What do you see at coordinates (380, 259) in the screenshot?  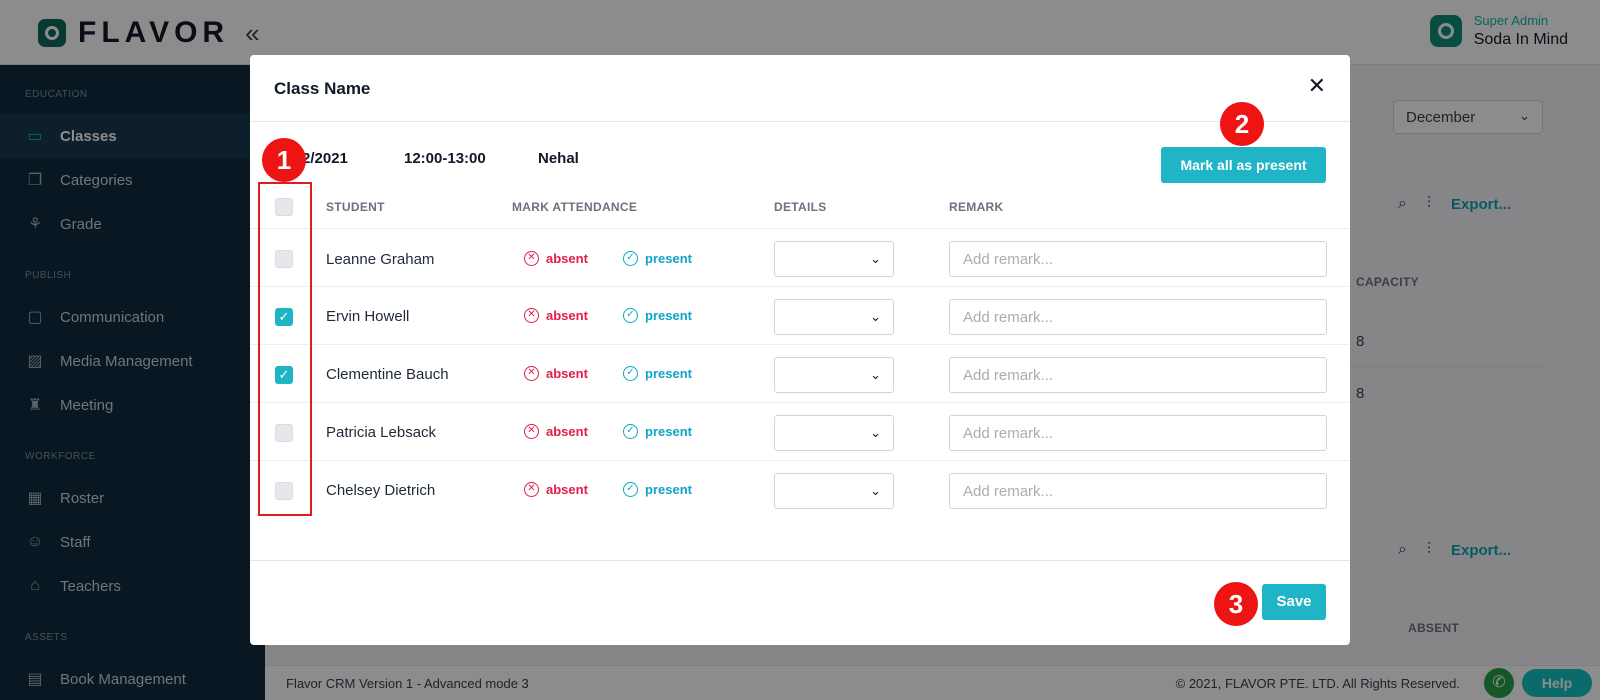 I see `student-name: Leanne Graham` at bounding box center [380, 259].